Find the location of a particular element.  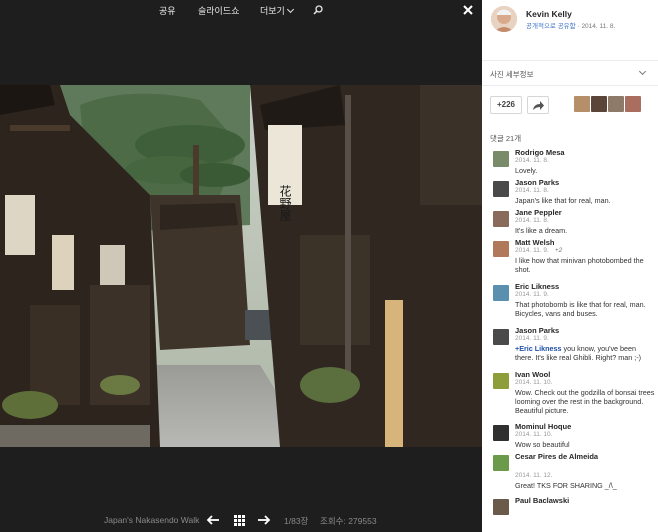

owner-meta: 공개적으로 공유함 · 2014. 11. 8. is located at coordinates (570, 25).